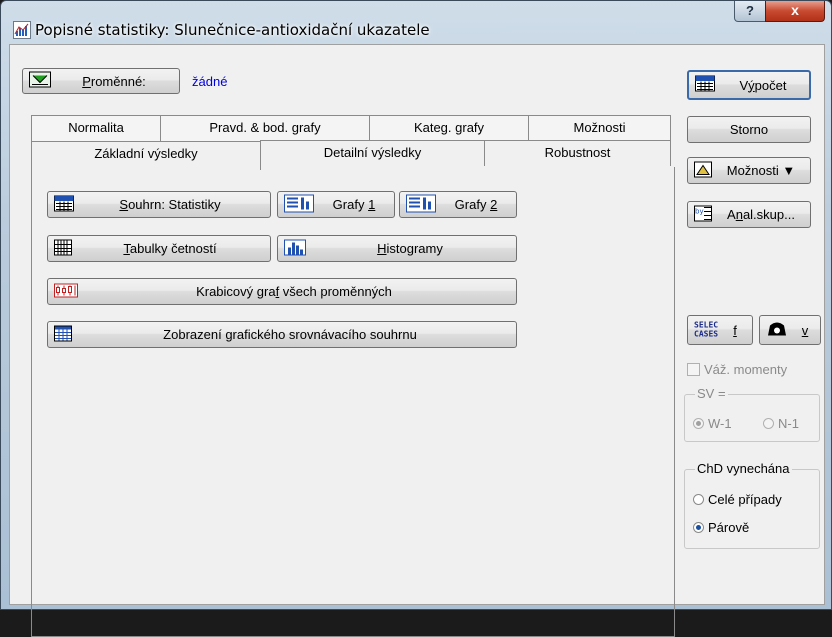 Image resolution: width=832 pixels, height=637 pixels. I want to click on histograms-button: Histogramy, so click(397, 248).